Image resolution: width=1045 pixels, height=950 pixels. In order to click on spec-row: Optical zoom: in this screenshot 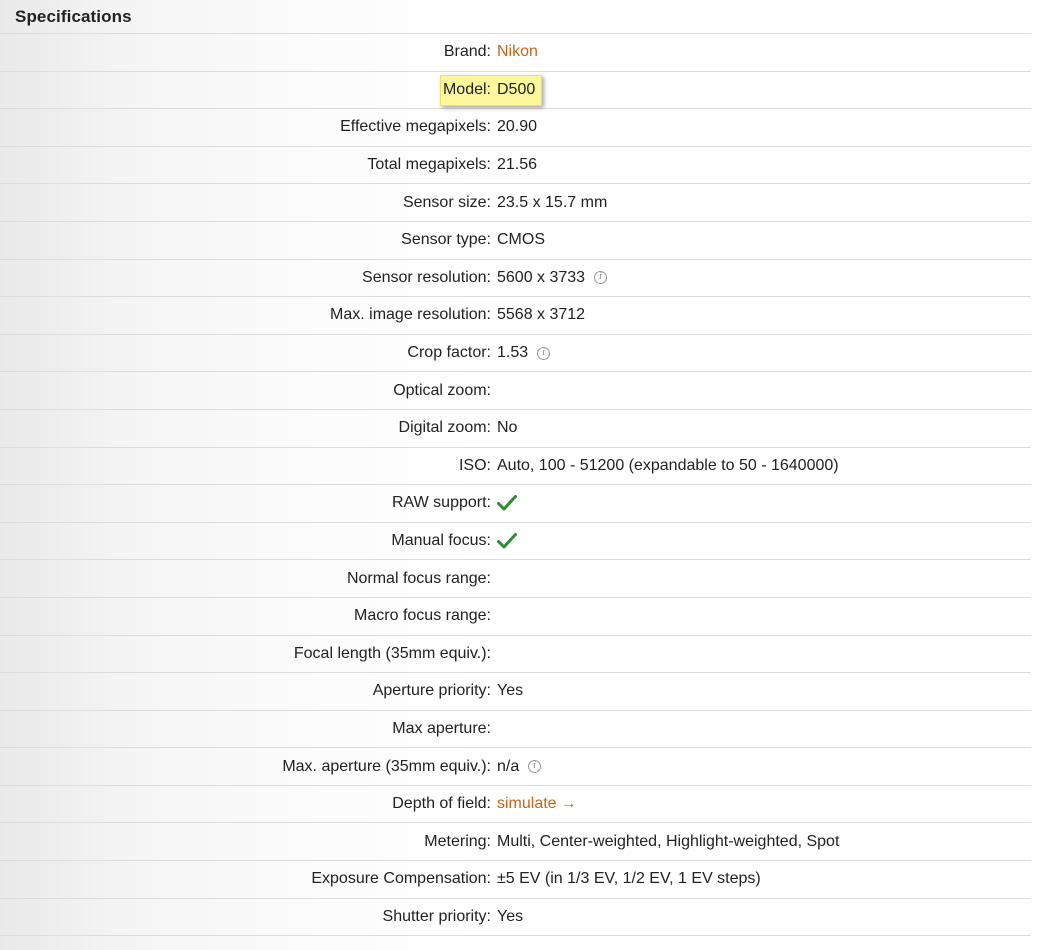, I will do `click(515, 391)`.